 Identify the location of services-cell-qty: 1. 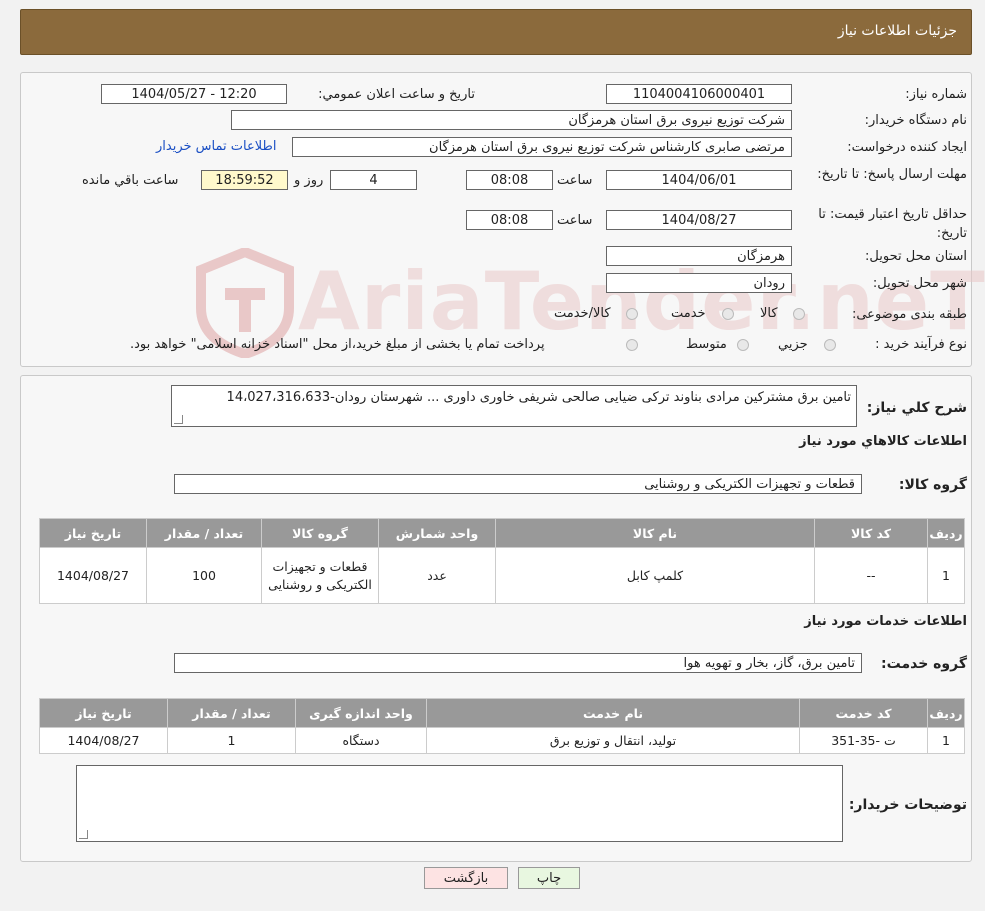
(231, 740).